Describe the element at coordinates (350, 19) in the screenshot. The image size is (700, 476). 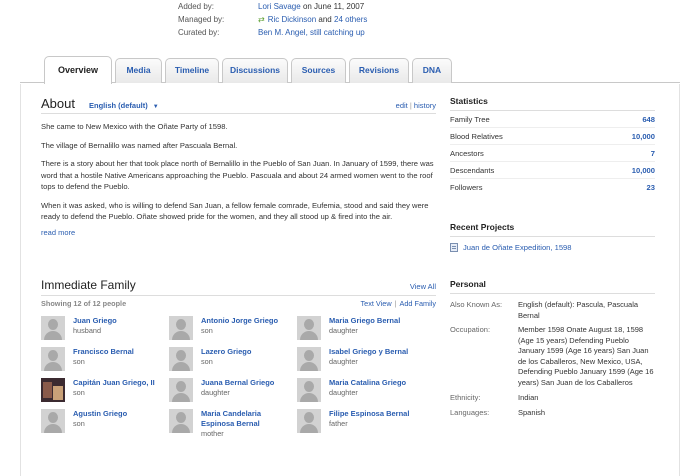
I see `managers-others-link: 24 others` at that location.